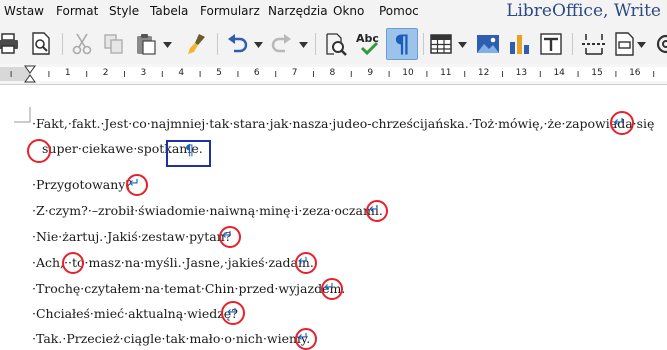 This screenshot has width=667, height=350. Describe the element at coordinates (521, 73) in the screenshot. I see `ruler-number: 13` at that location.